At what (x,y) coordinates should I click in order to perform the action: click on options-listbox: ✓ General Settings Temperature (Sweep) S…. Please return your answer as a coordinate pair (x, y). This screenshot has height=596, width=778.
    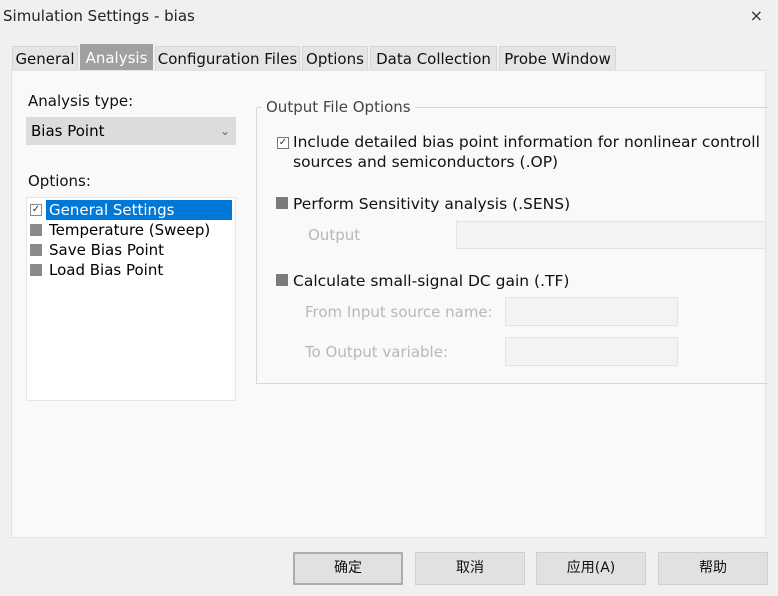
    Looking at the image, I should click on (131, 299).